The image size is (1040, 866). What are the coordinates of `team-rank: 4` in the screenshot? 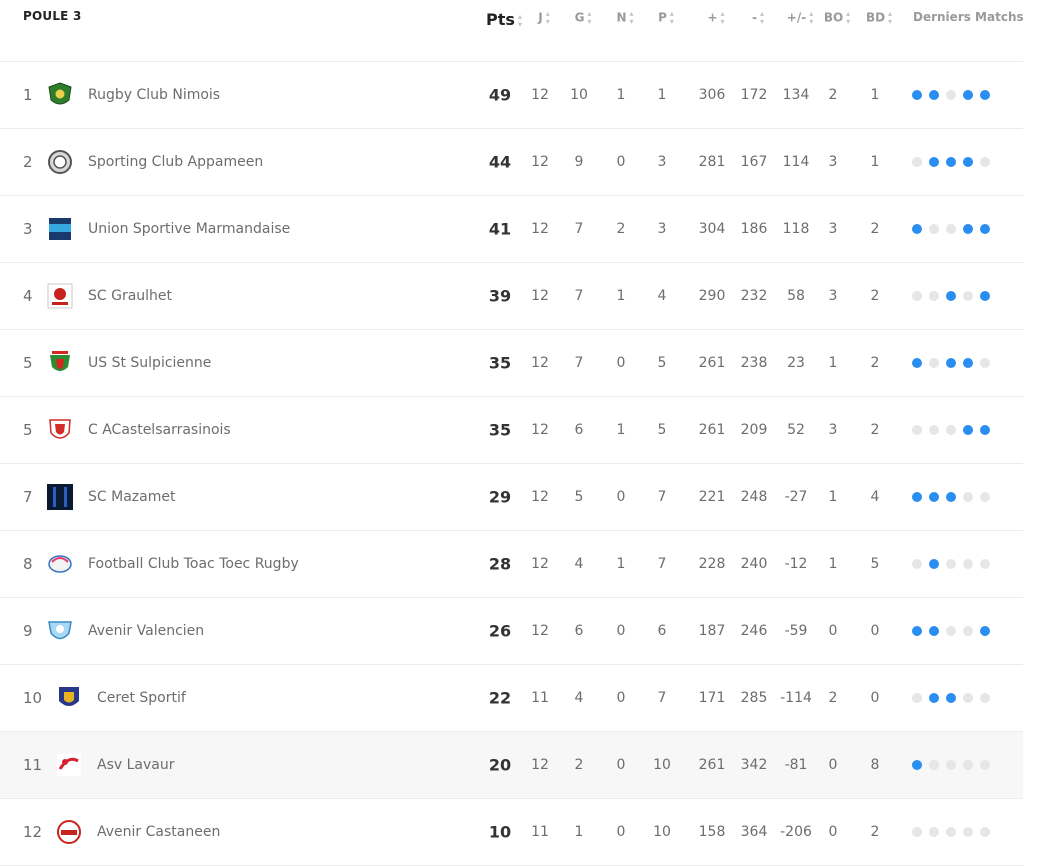 It's located at (28, 296).